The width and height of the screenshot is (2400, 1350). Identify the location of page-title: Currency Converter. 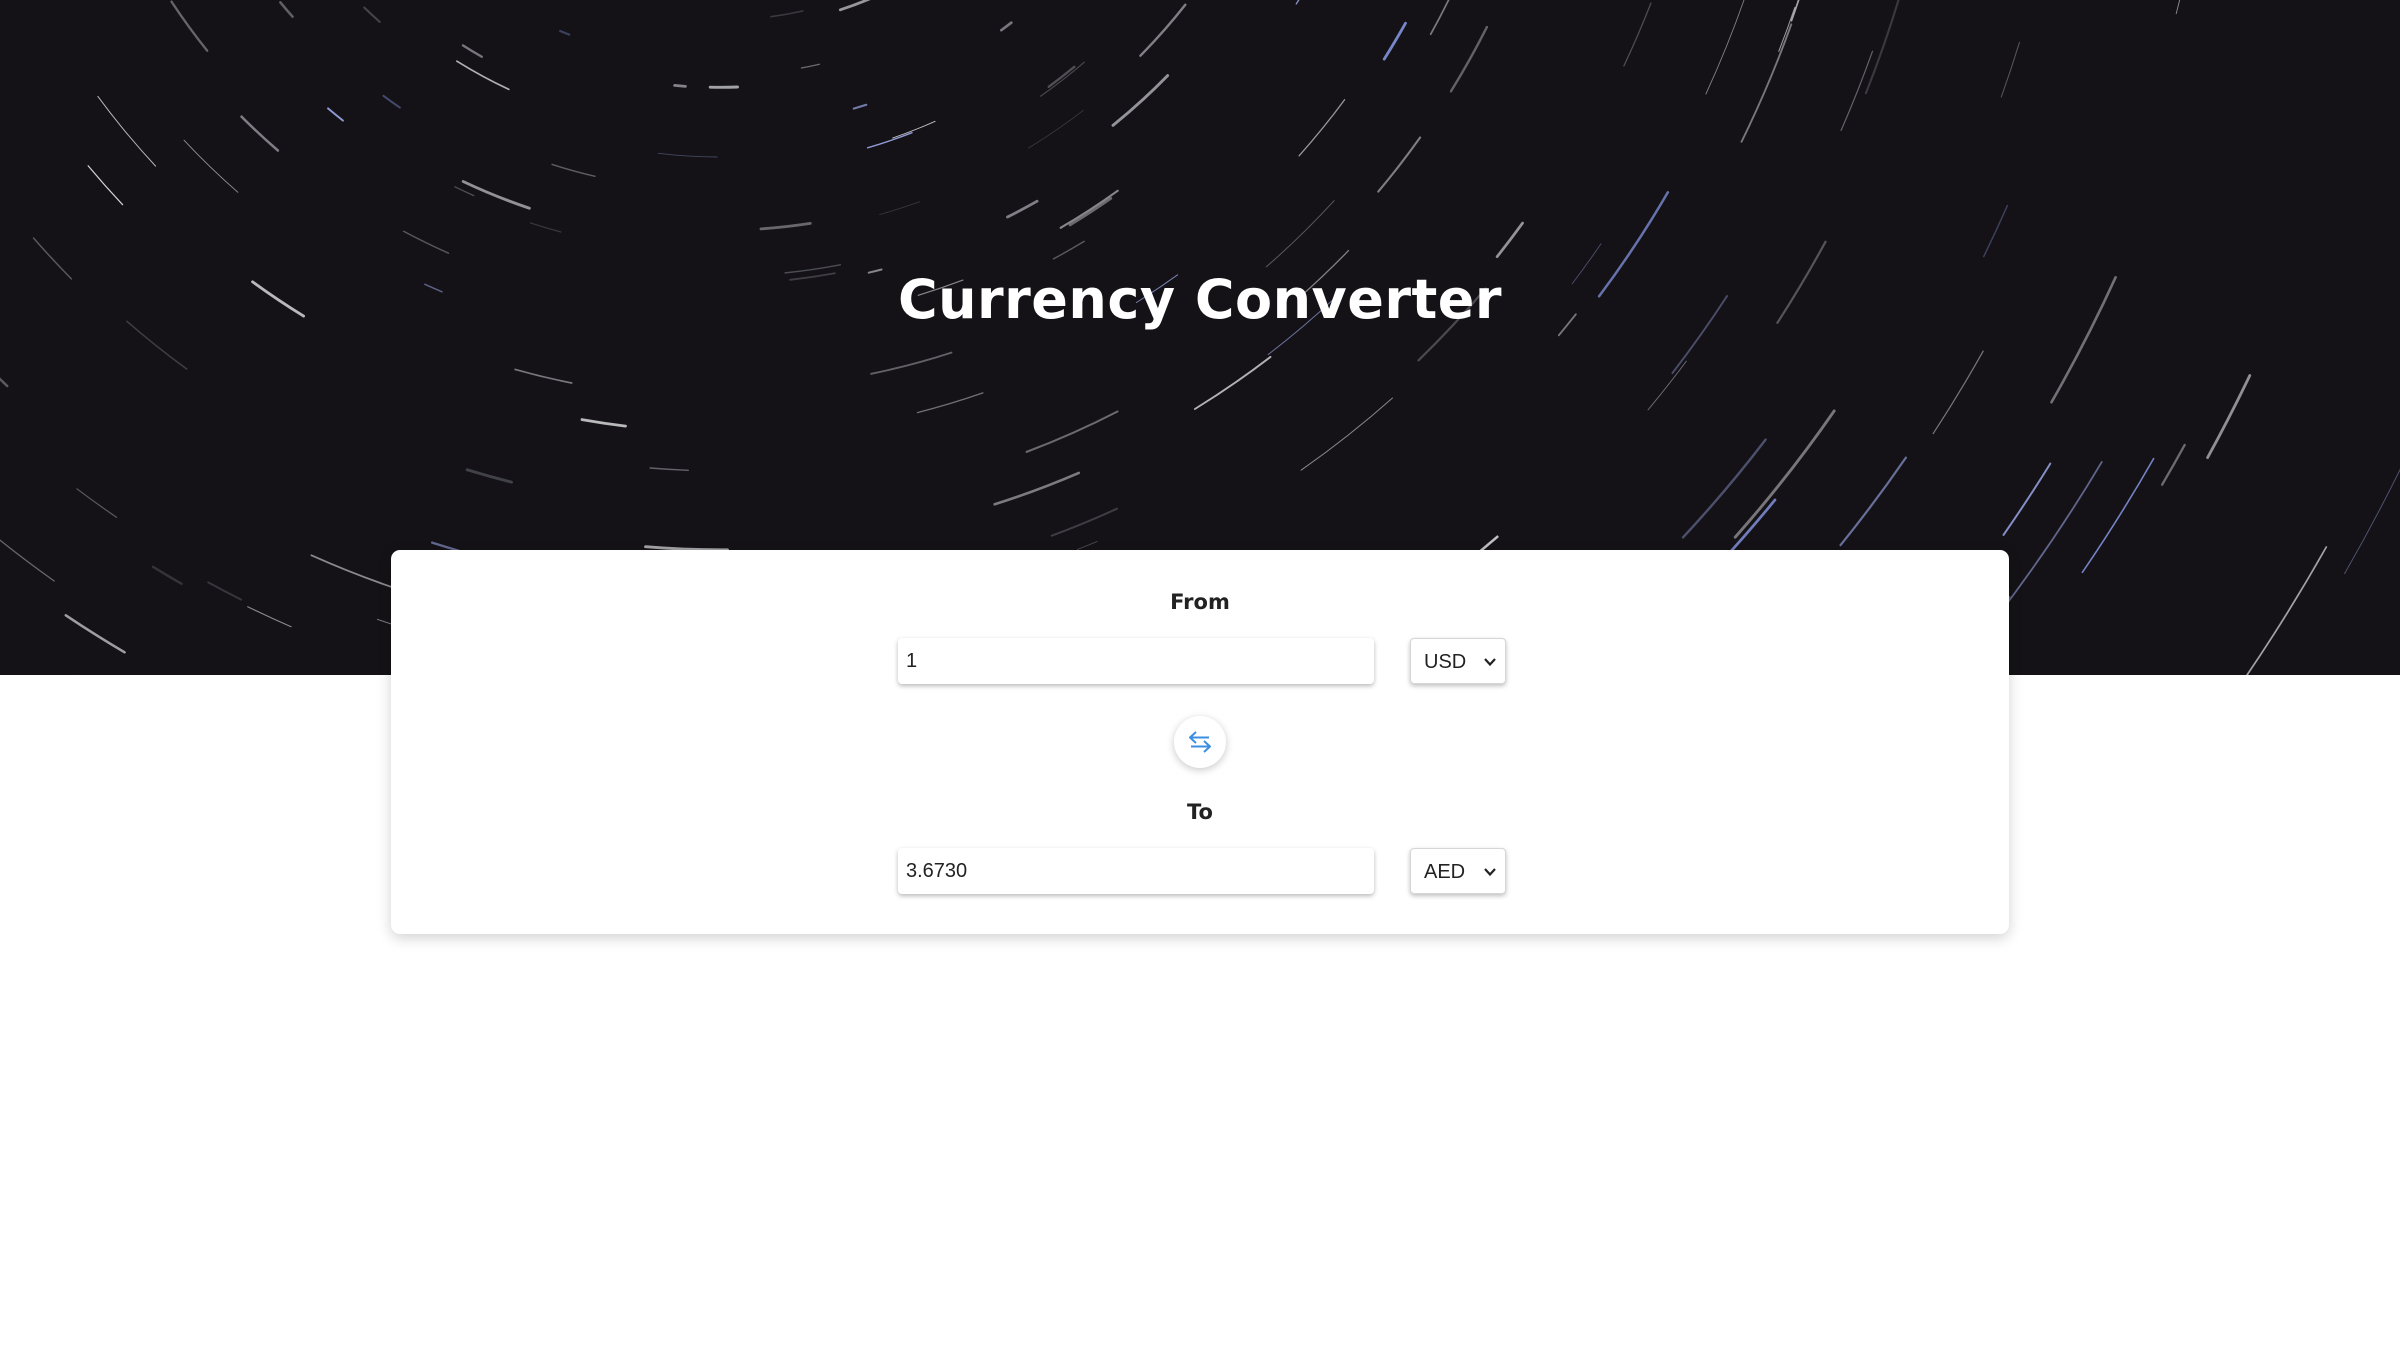
(1200, 299).